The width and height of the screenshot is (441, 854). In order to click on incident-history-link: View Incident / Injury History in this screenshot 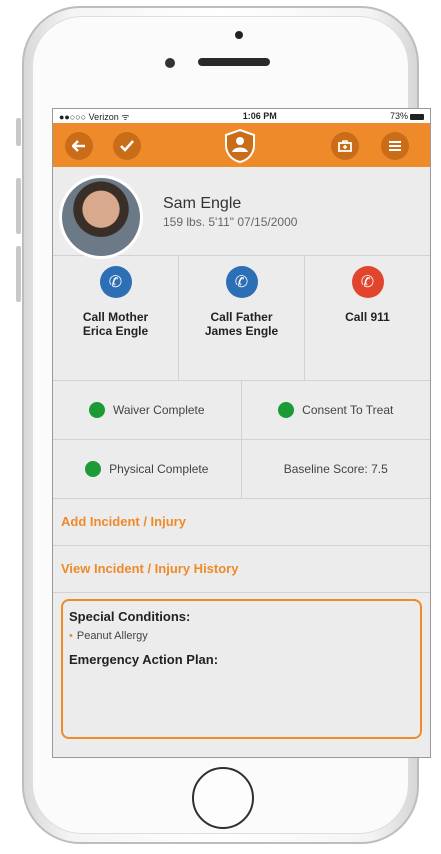, I will do `click(241, 569)`.